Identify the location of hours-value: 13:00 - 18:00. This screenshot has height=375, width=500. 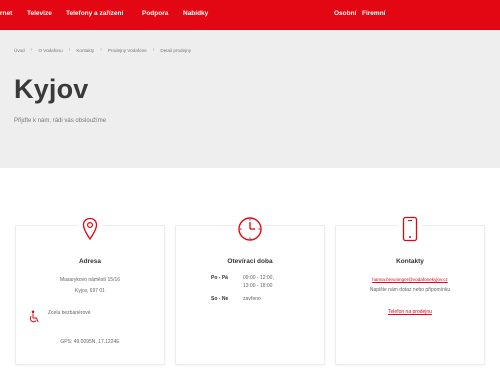
(258, 286).